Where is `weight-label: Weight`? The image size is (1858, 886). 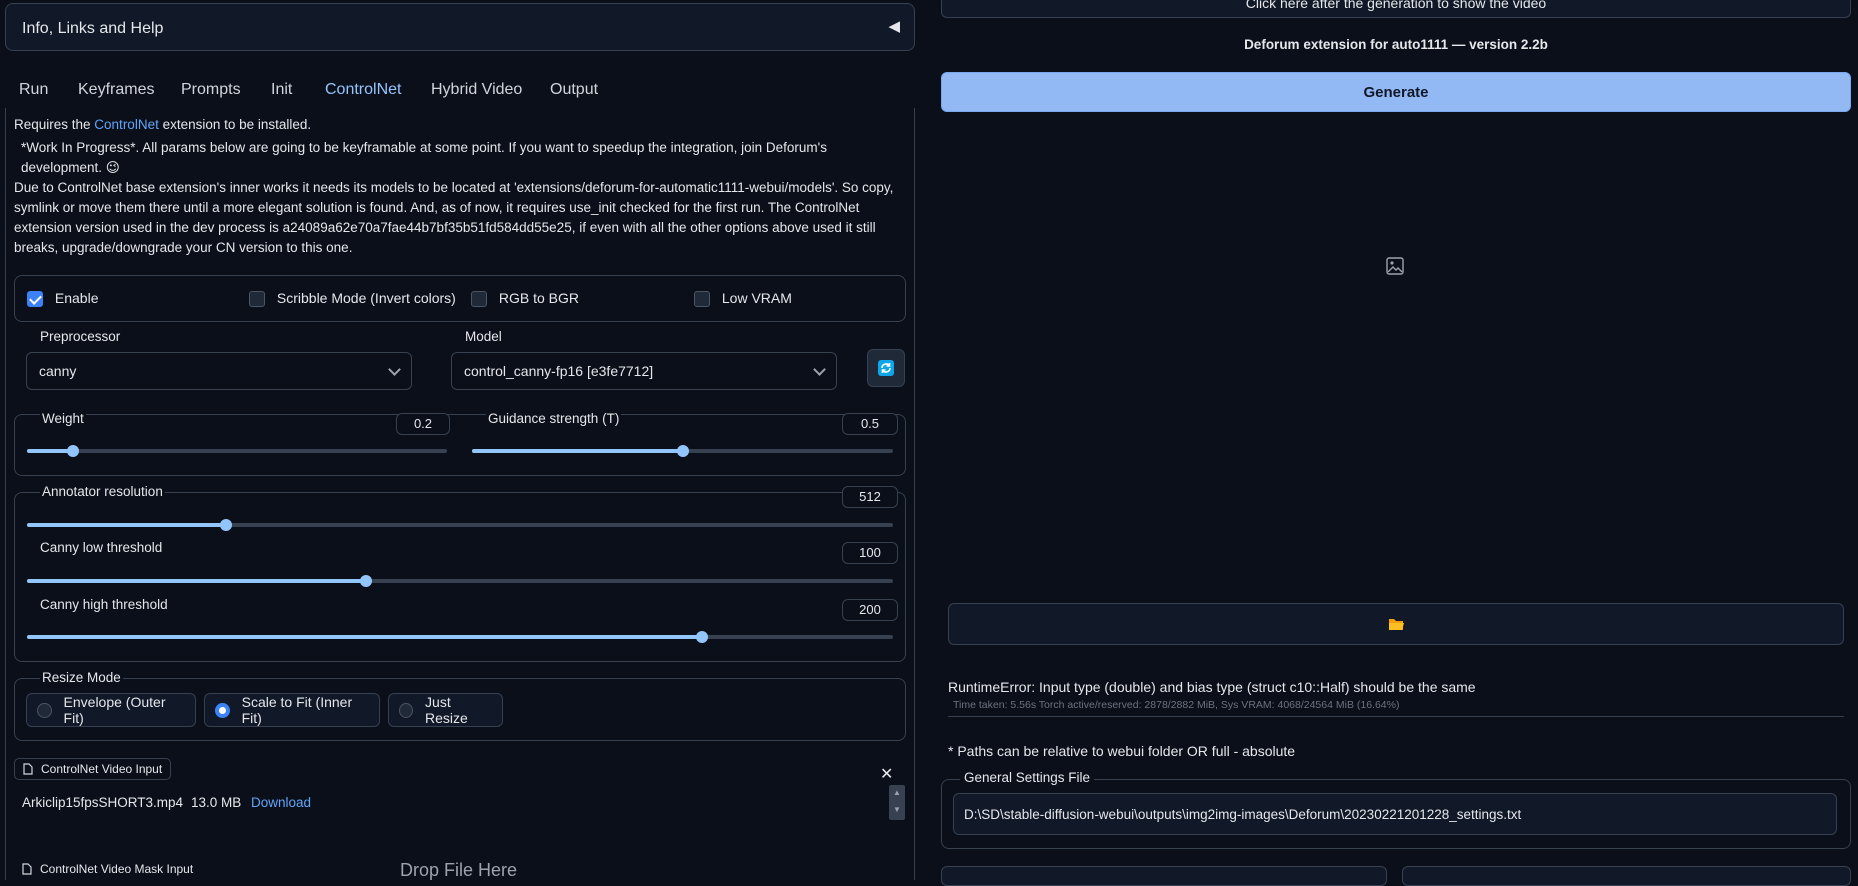
weight-label: Weight is located at coordinates (63, 418).